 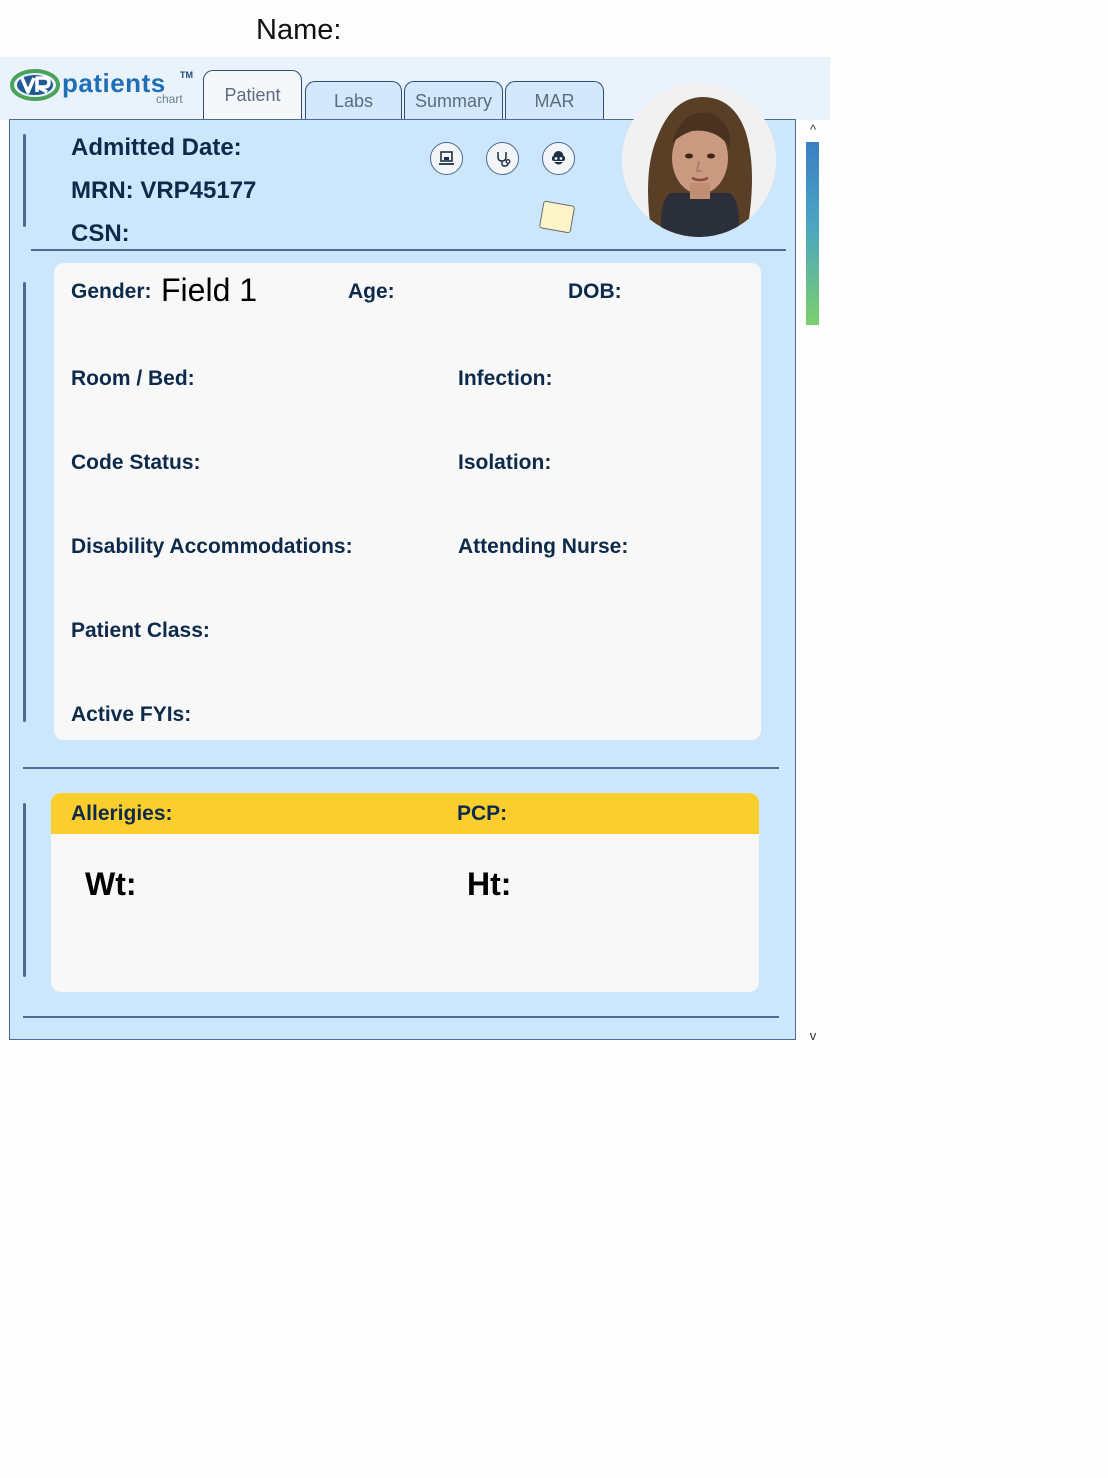 I want to click on sticky-note-icon, so click(x=557, y=217).